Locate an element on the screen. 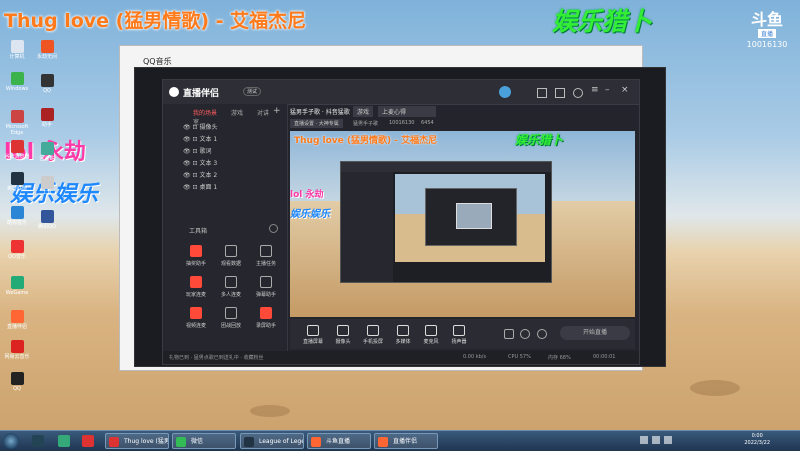 This screenshot has width=800, height=451. replay-icon is located at coordinates (231, 313).